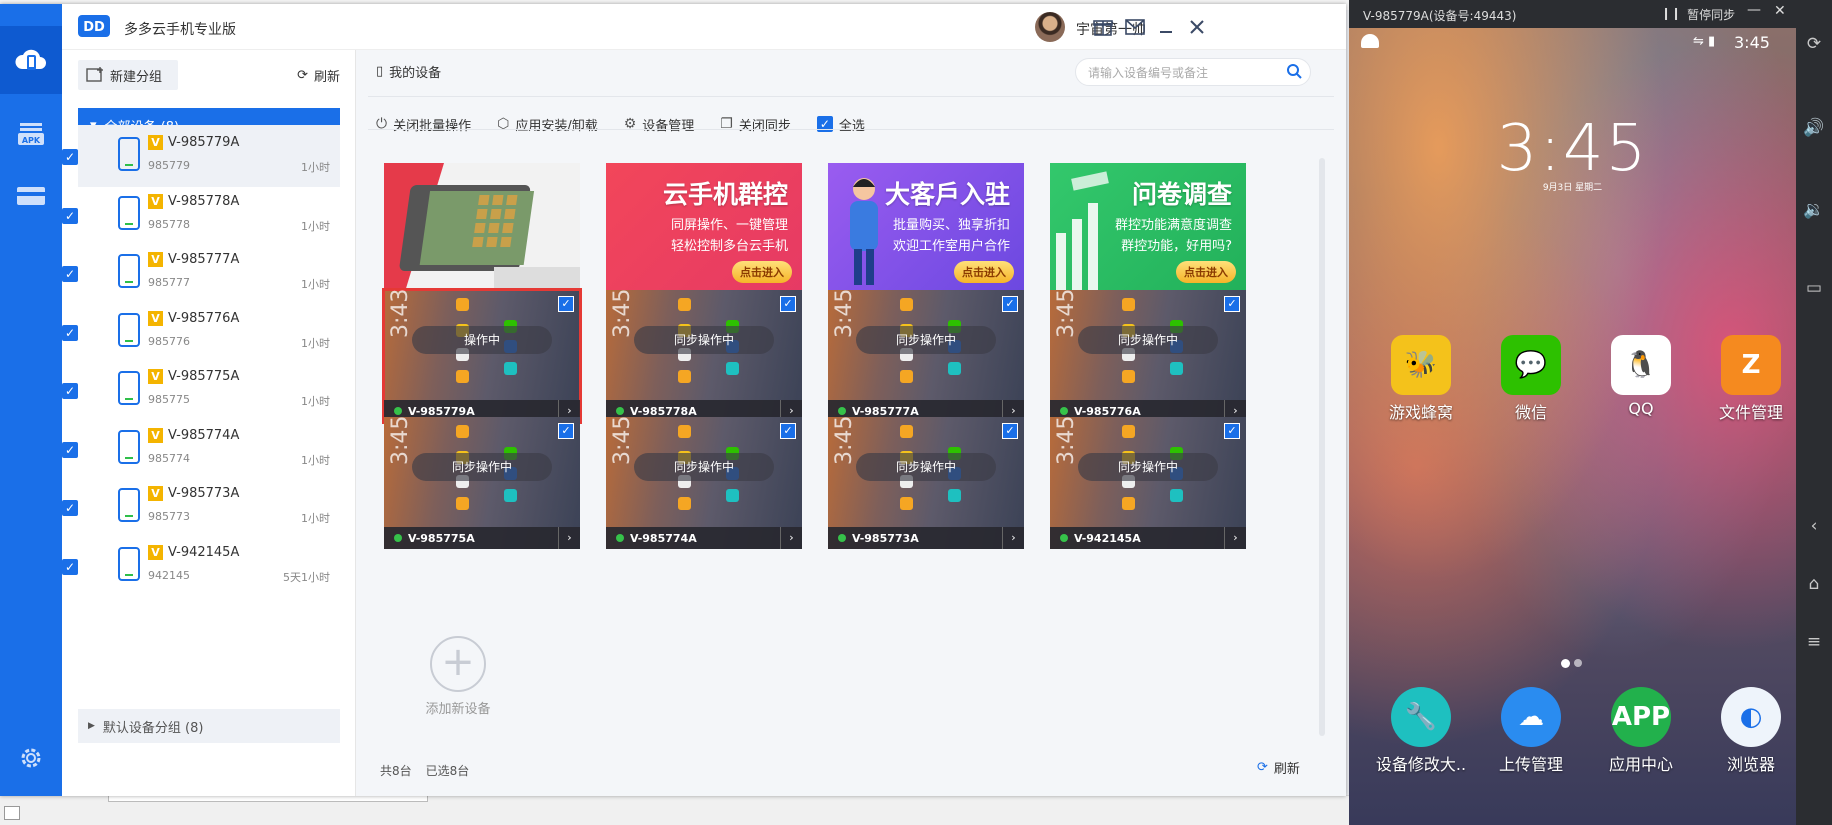 Image resolution: width=1832 pixels, height=825 pixels. I want to click on device-list-item: ✓ V V-985779A 985779 1小时, so click(201, 156).